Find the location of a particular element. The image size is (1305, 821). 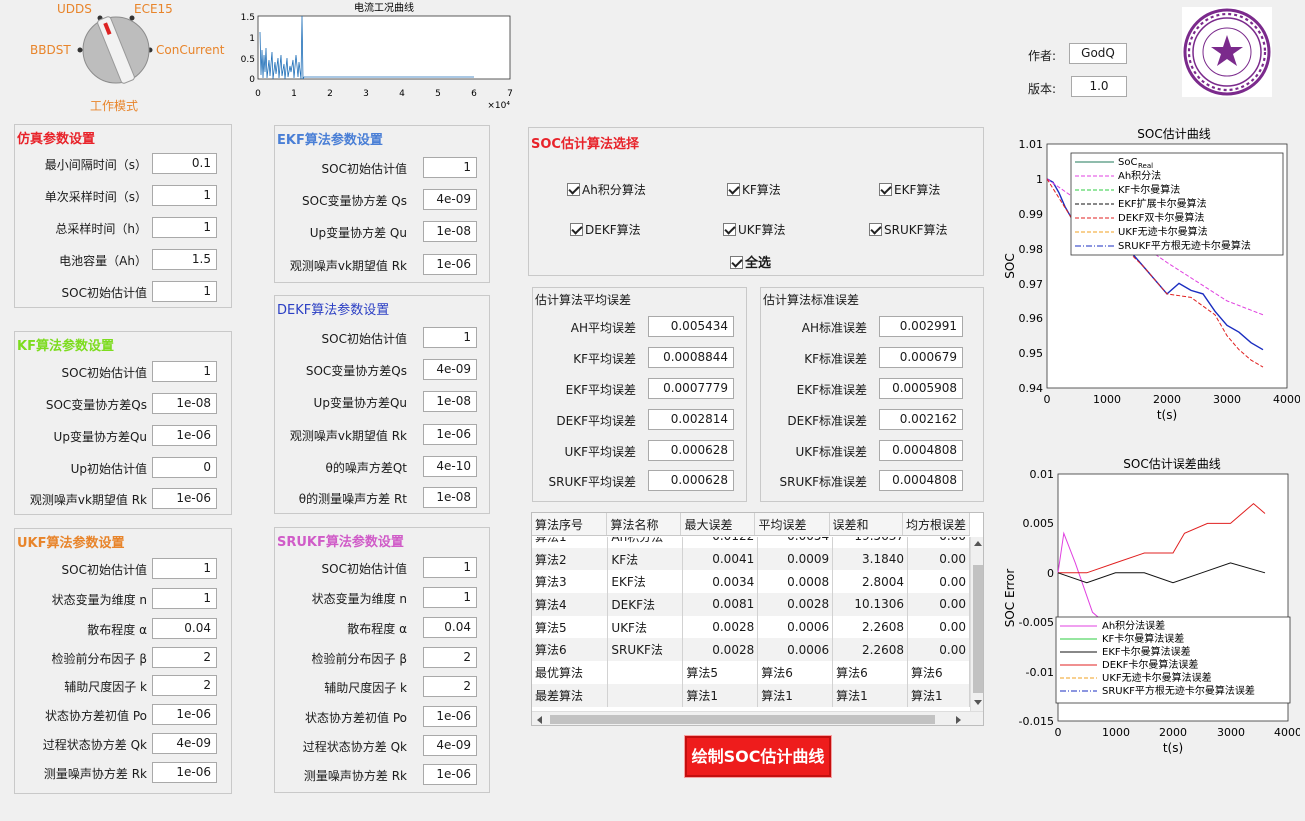

srukf-alpha-input: 0.04 is located at coordinates (450, 627).